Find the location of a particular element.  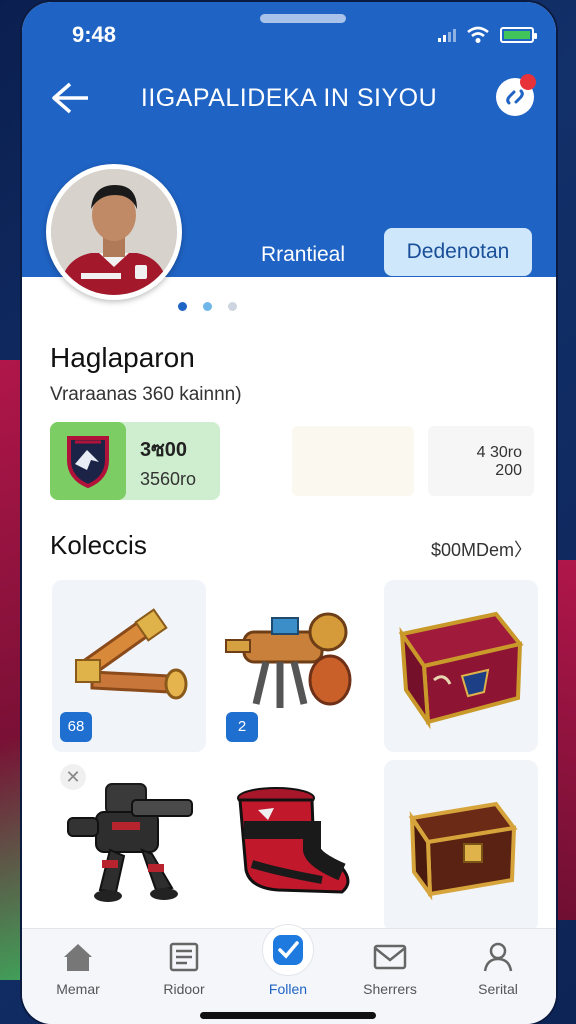

avatar is located at coordinates (114, 232).